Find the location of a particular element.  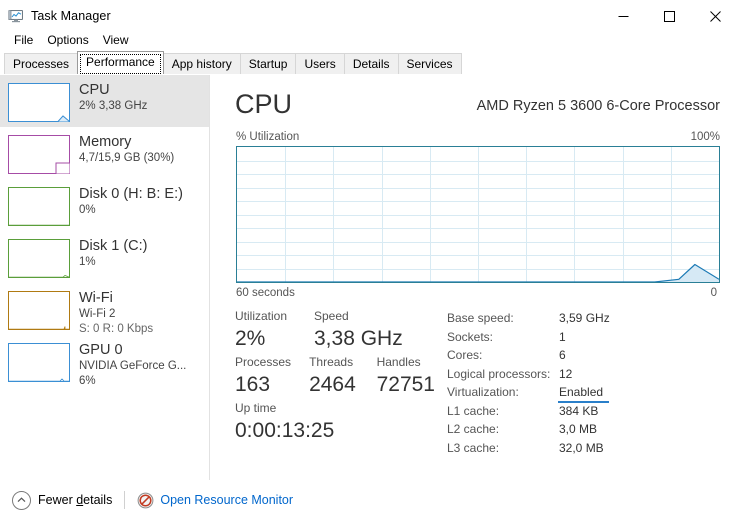

detail-row-base-speed: Base speed: 3,59 GHz is located at coordinates (592, 318).